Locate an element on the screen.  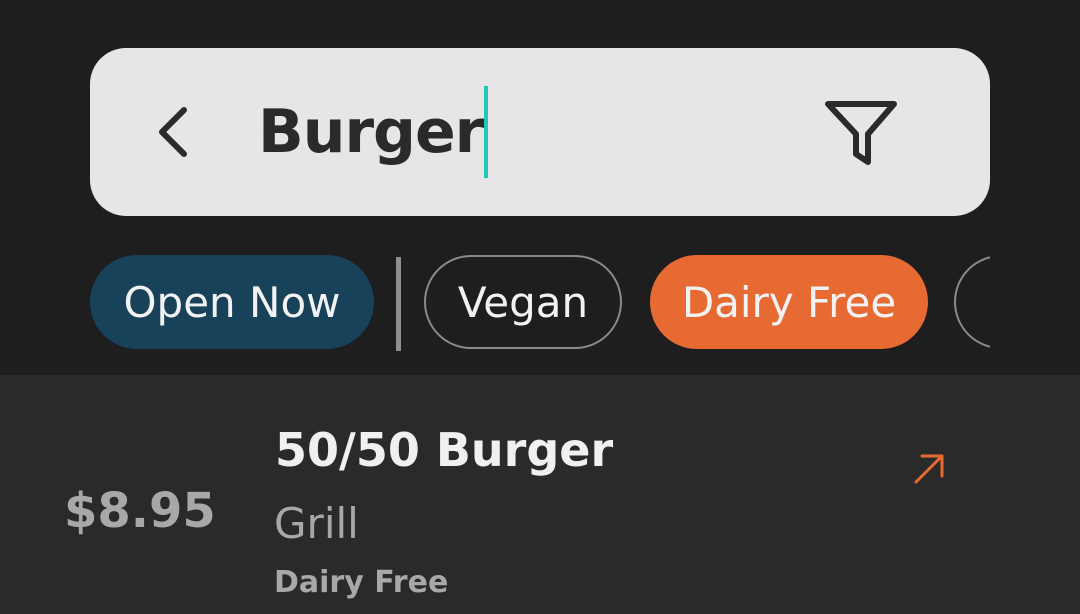
chip-label: Dairy Free is located at coordinates (789, 302).